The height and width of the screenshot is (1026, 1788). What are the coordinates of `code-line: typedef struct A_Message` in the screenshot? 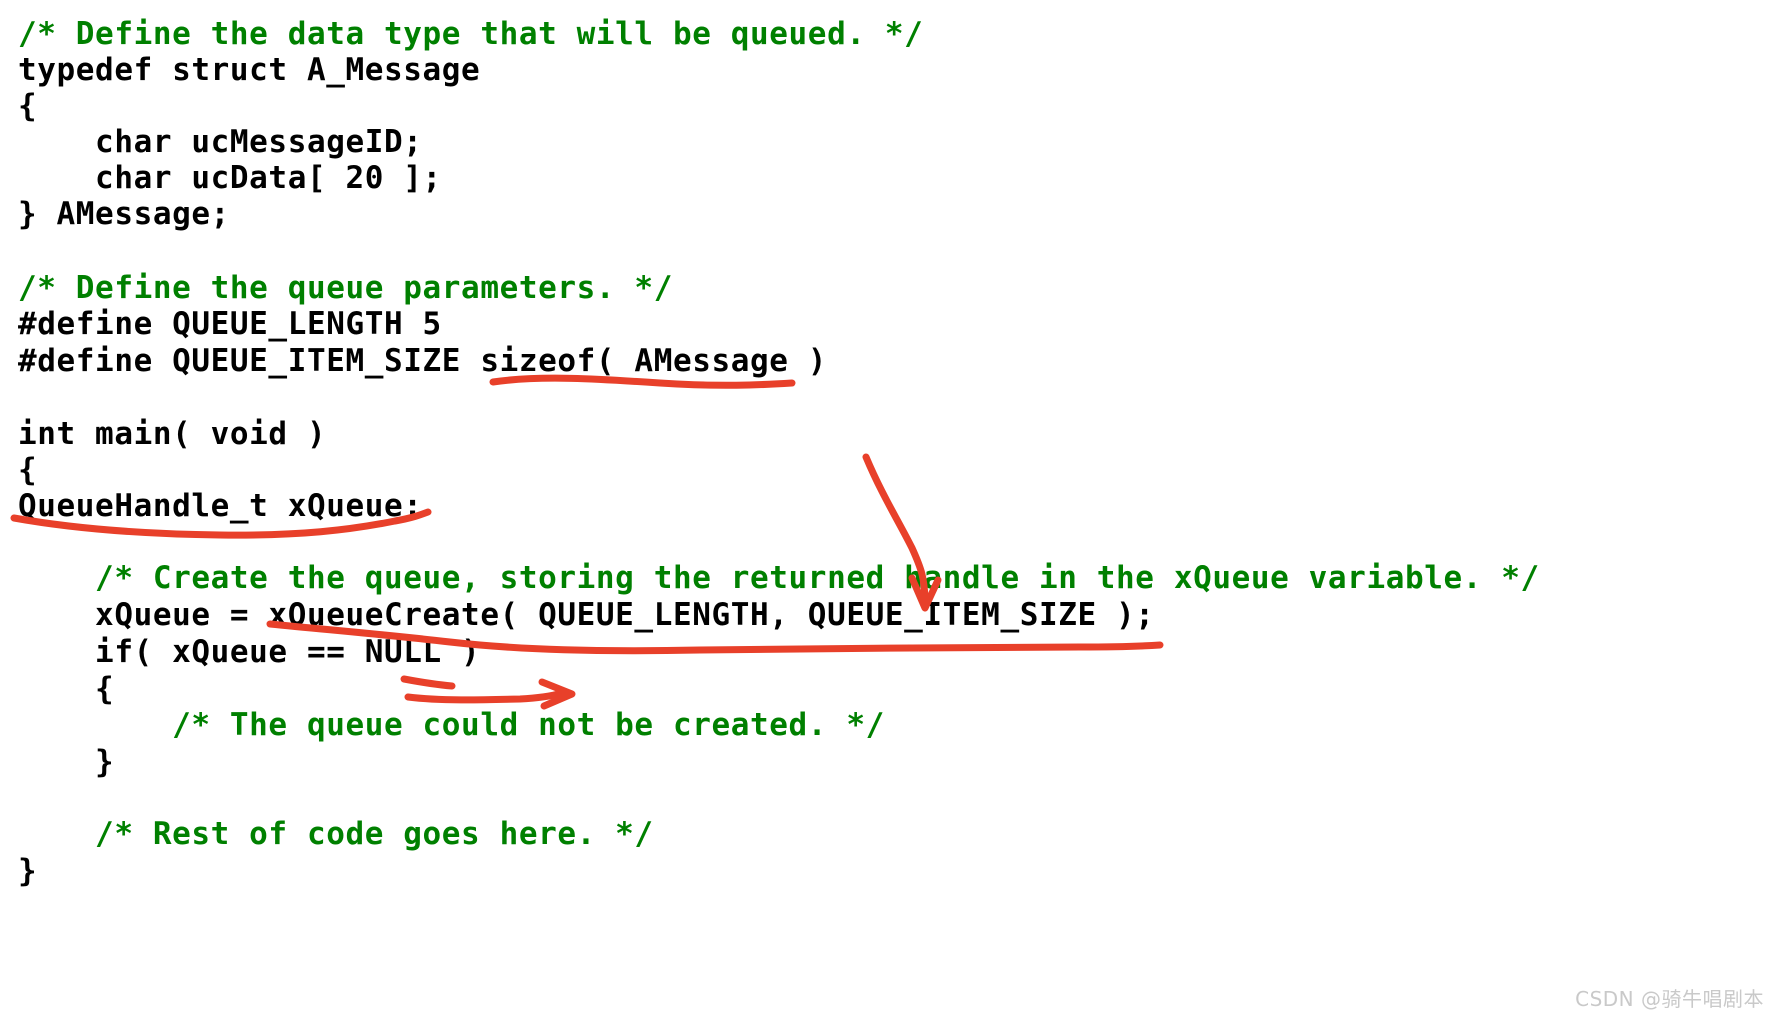 It's located at (249, 70).